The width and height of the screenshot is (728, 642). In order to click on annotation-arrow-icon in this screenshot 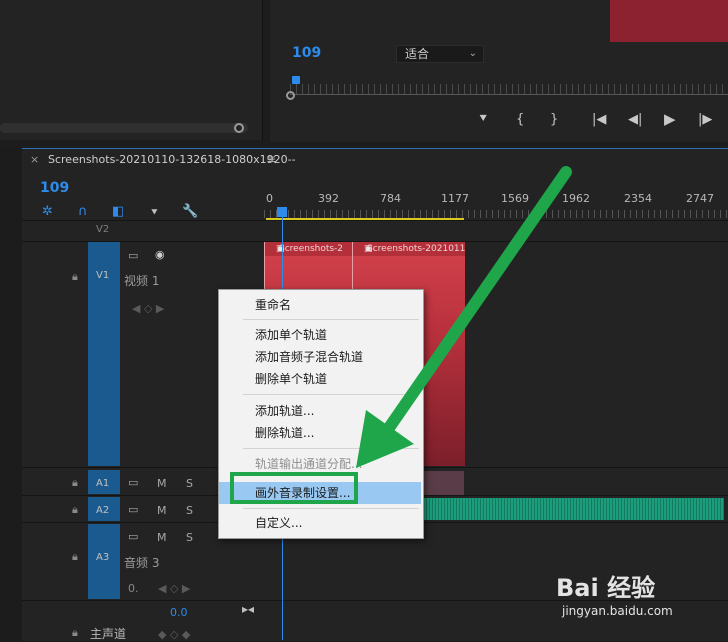, I will do `click(464, 317)`.